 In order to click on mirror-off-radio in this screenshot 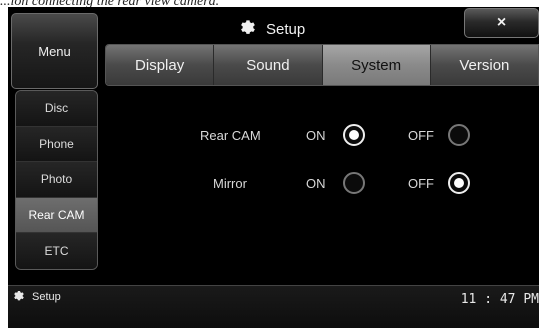, I will do `click(459, 183)`.